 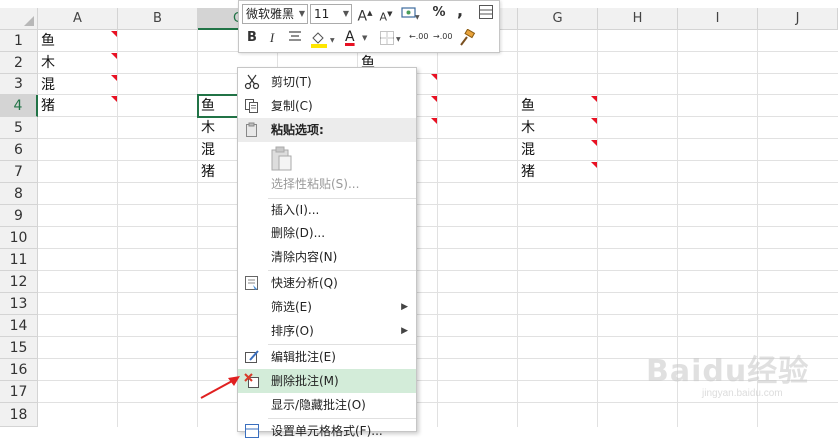 I want to click on row-header-5: 5, so click(x=19, y=128).